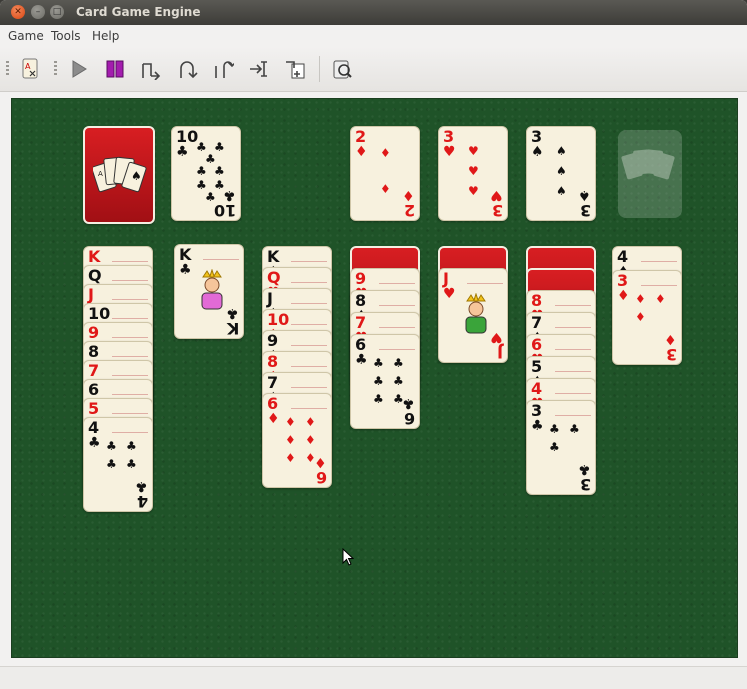 This screenshot has height=689, width=747. What do you see at coordinates (209, 291) in the screenshot?
I see `tableau-card: K ♣ K ♣` at bounding box center [209, 291].